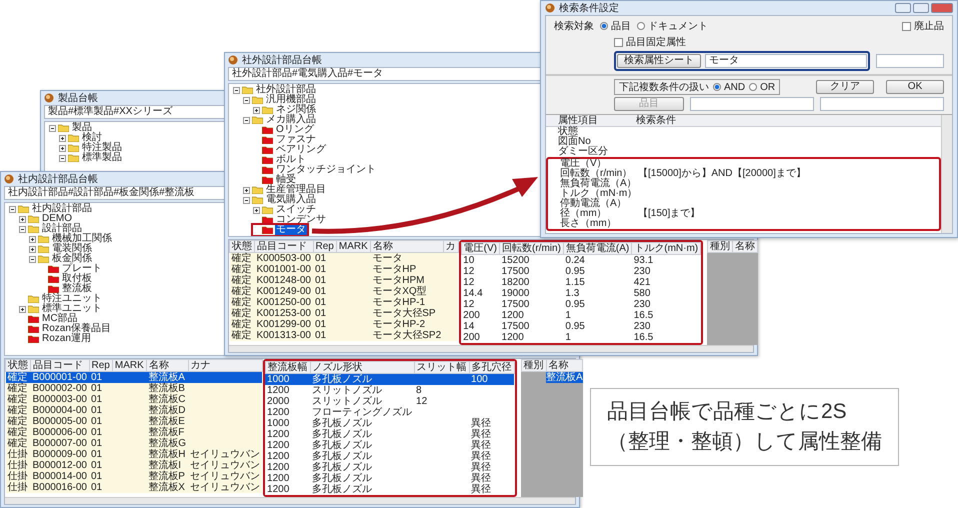 This screenshot has width=958, height=508. I want to click on column-header: トルク(mN·m), so click(666, 248).